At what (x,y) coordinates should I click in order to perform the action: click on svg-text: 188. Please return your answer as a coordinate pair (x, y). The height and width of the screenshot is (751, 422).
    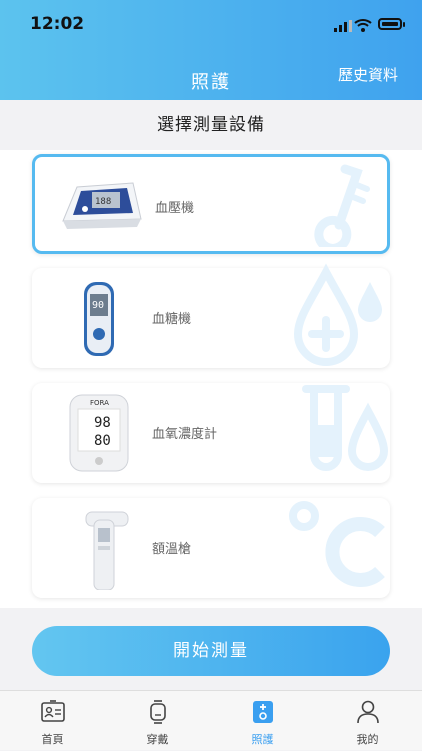
    Looking at the image, I should click on (103, 202).